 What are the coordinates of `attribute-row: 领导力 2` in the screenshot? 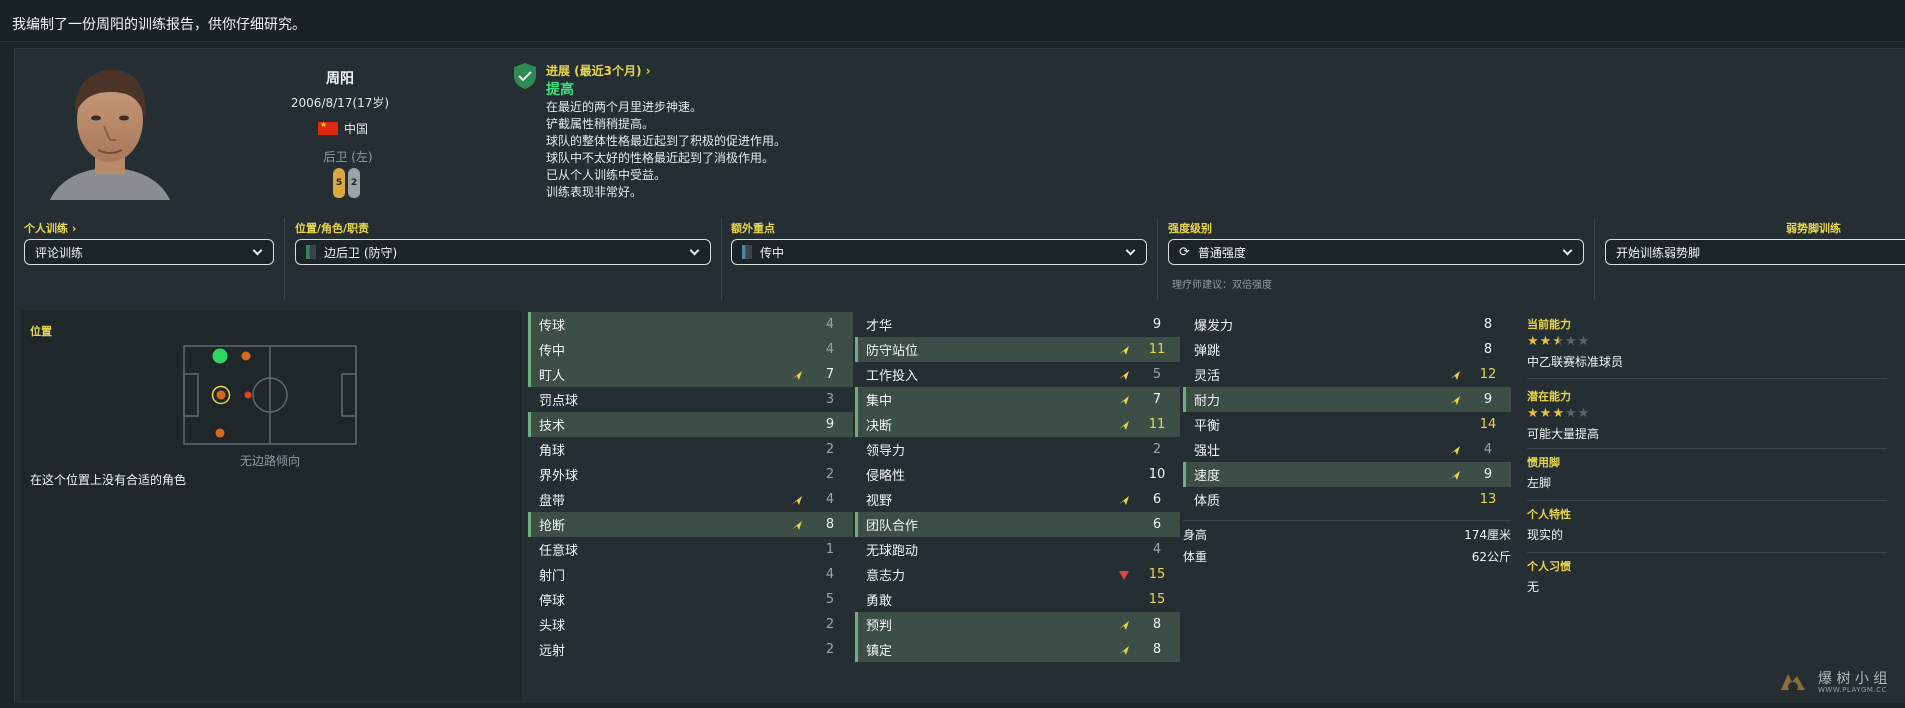 It's located at (1017, 449).